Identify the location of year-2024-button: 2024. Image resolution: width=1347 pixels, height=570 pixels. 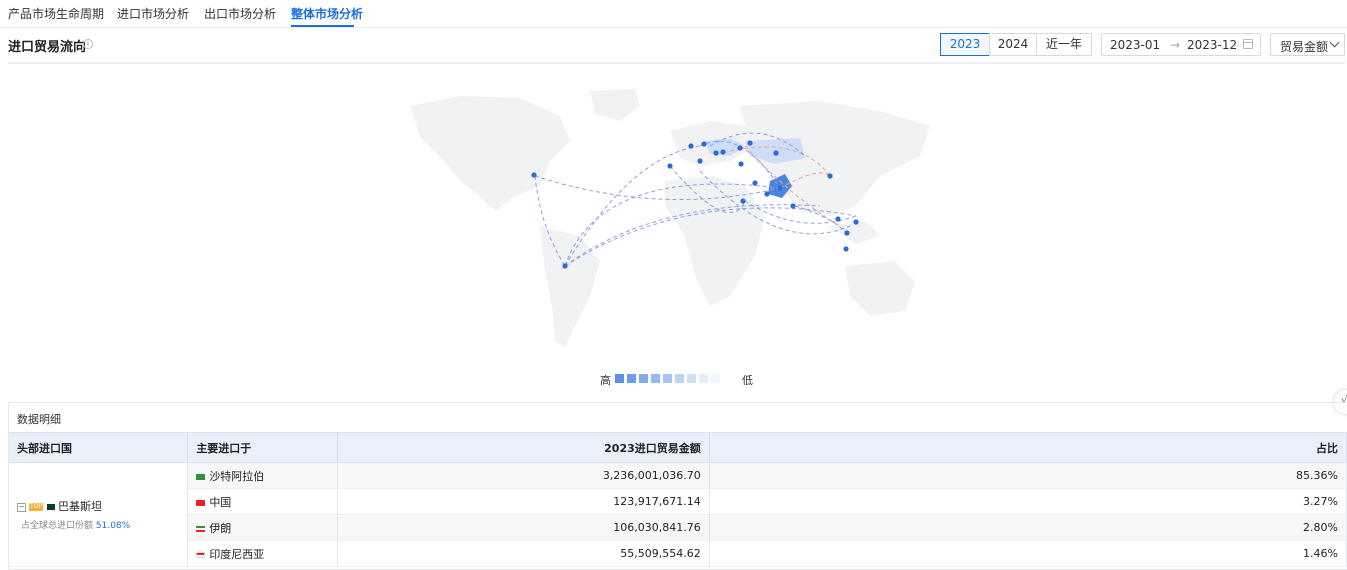
(1013, 44).